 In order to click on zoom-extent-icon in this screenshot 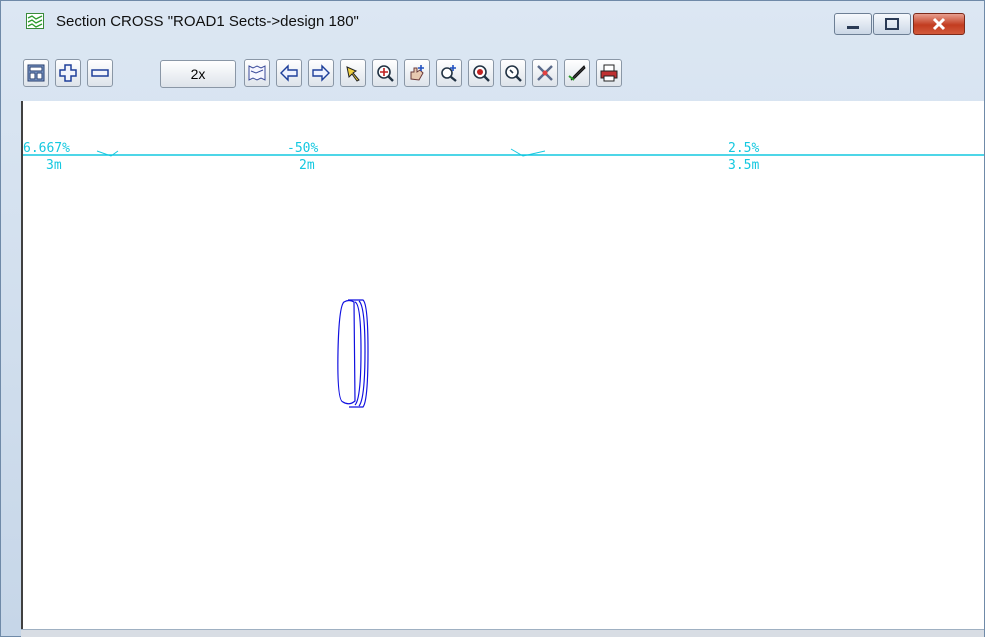, I will do `click(481, 73)`.